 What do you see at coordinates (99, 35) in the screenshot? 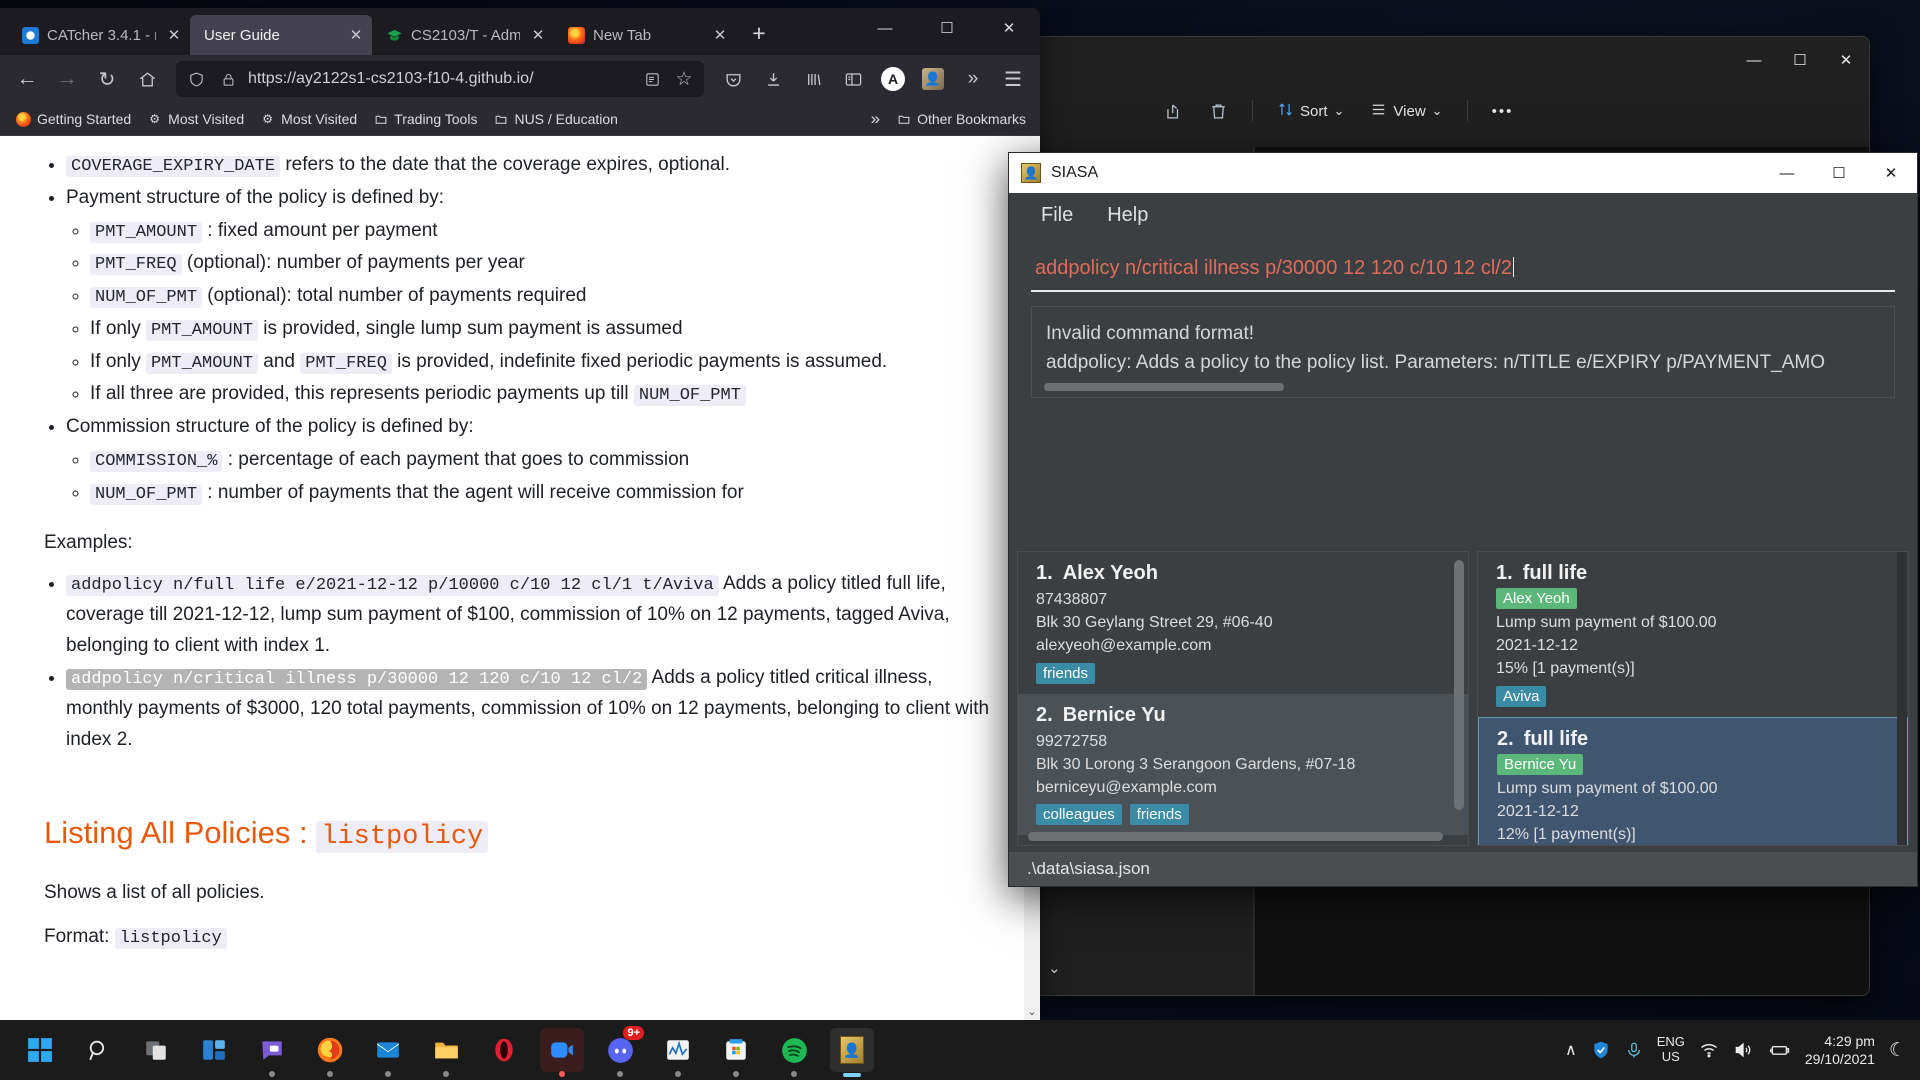
I see `tab-catcher: CATcher 3.4.1 - n ✕` at bounding box center [99, 35].